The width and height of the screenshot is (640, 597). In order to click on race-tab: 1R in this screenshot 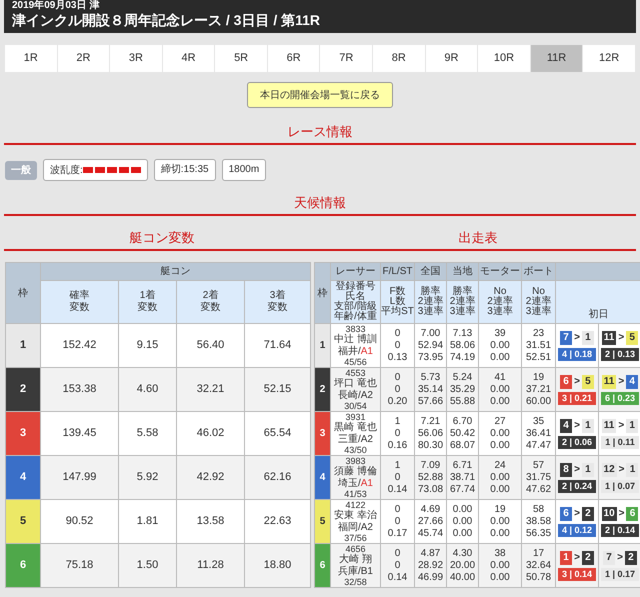, I will do `click(31, 58)`.